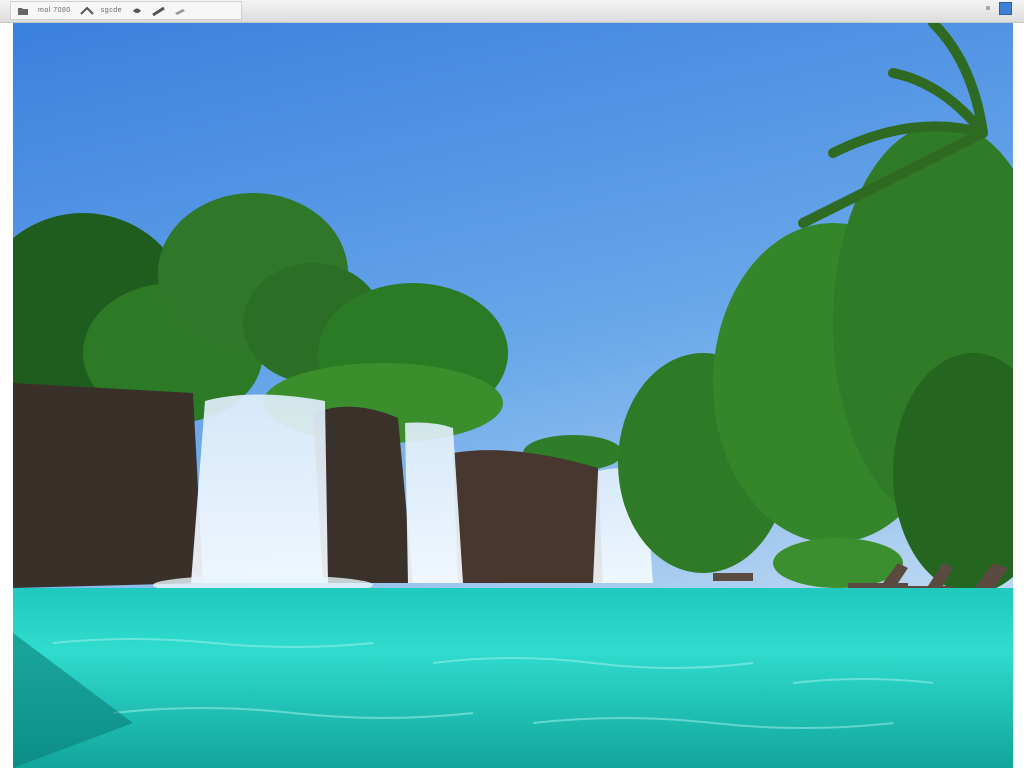  I want to click on brush-icon, so click(158, 11).